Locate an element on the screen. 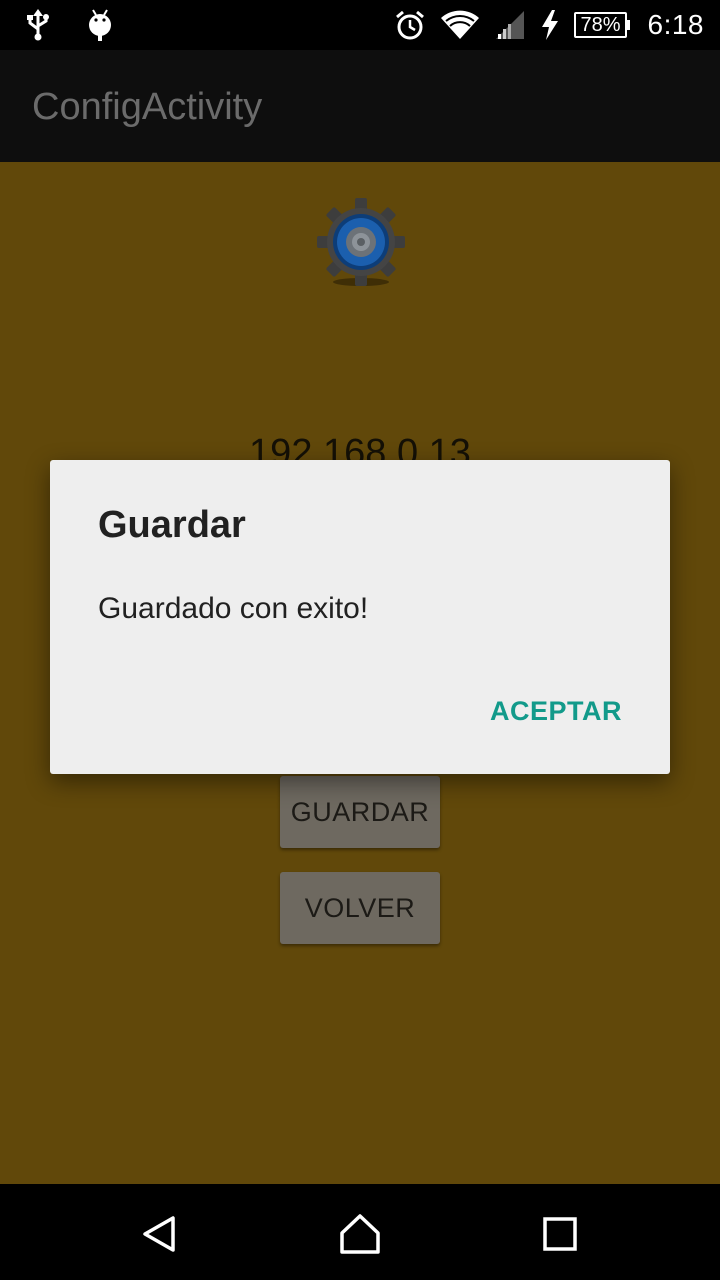 This screenshot has width=720, height=1280. battery-indicator: 78% is located at coordinates (602, 25).